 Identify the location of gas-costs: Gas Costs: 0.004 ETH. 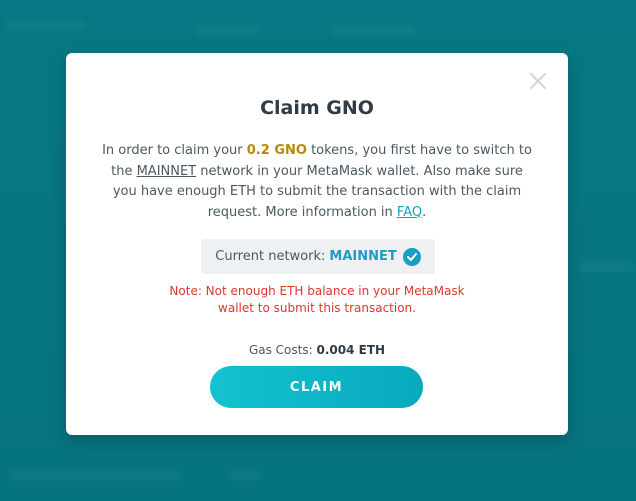
(317, 350).